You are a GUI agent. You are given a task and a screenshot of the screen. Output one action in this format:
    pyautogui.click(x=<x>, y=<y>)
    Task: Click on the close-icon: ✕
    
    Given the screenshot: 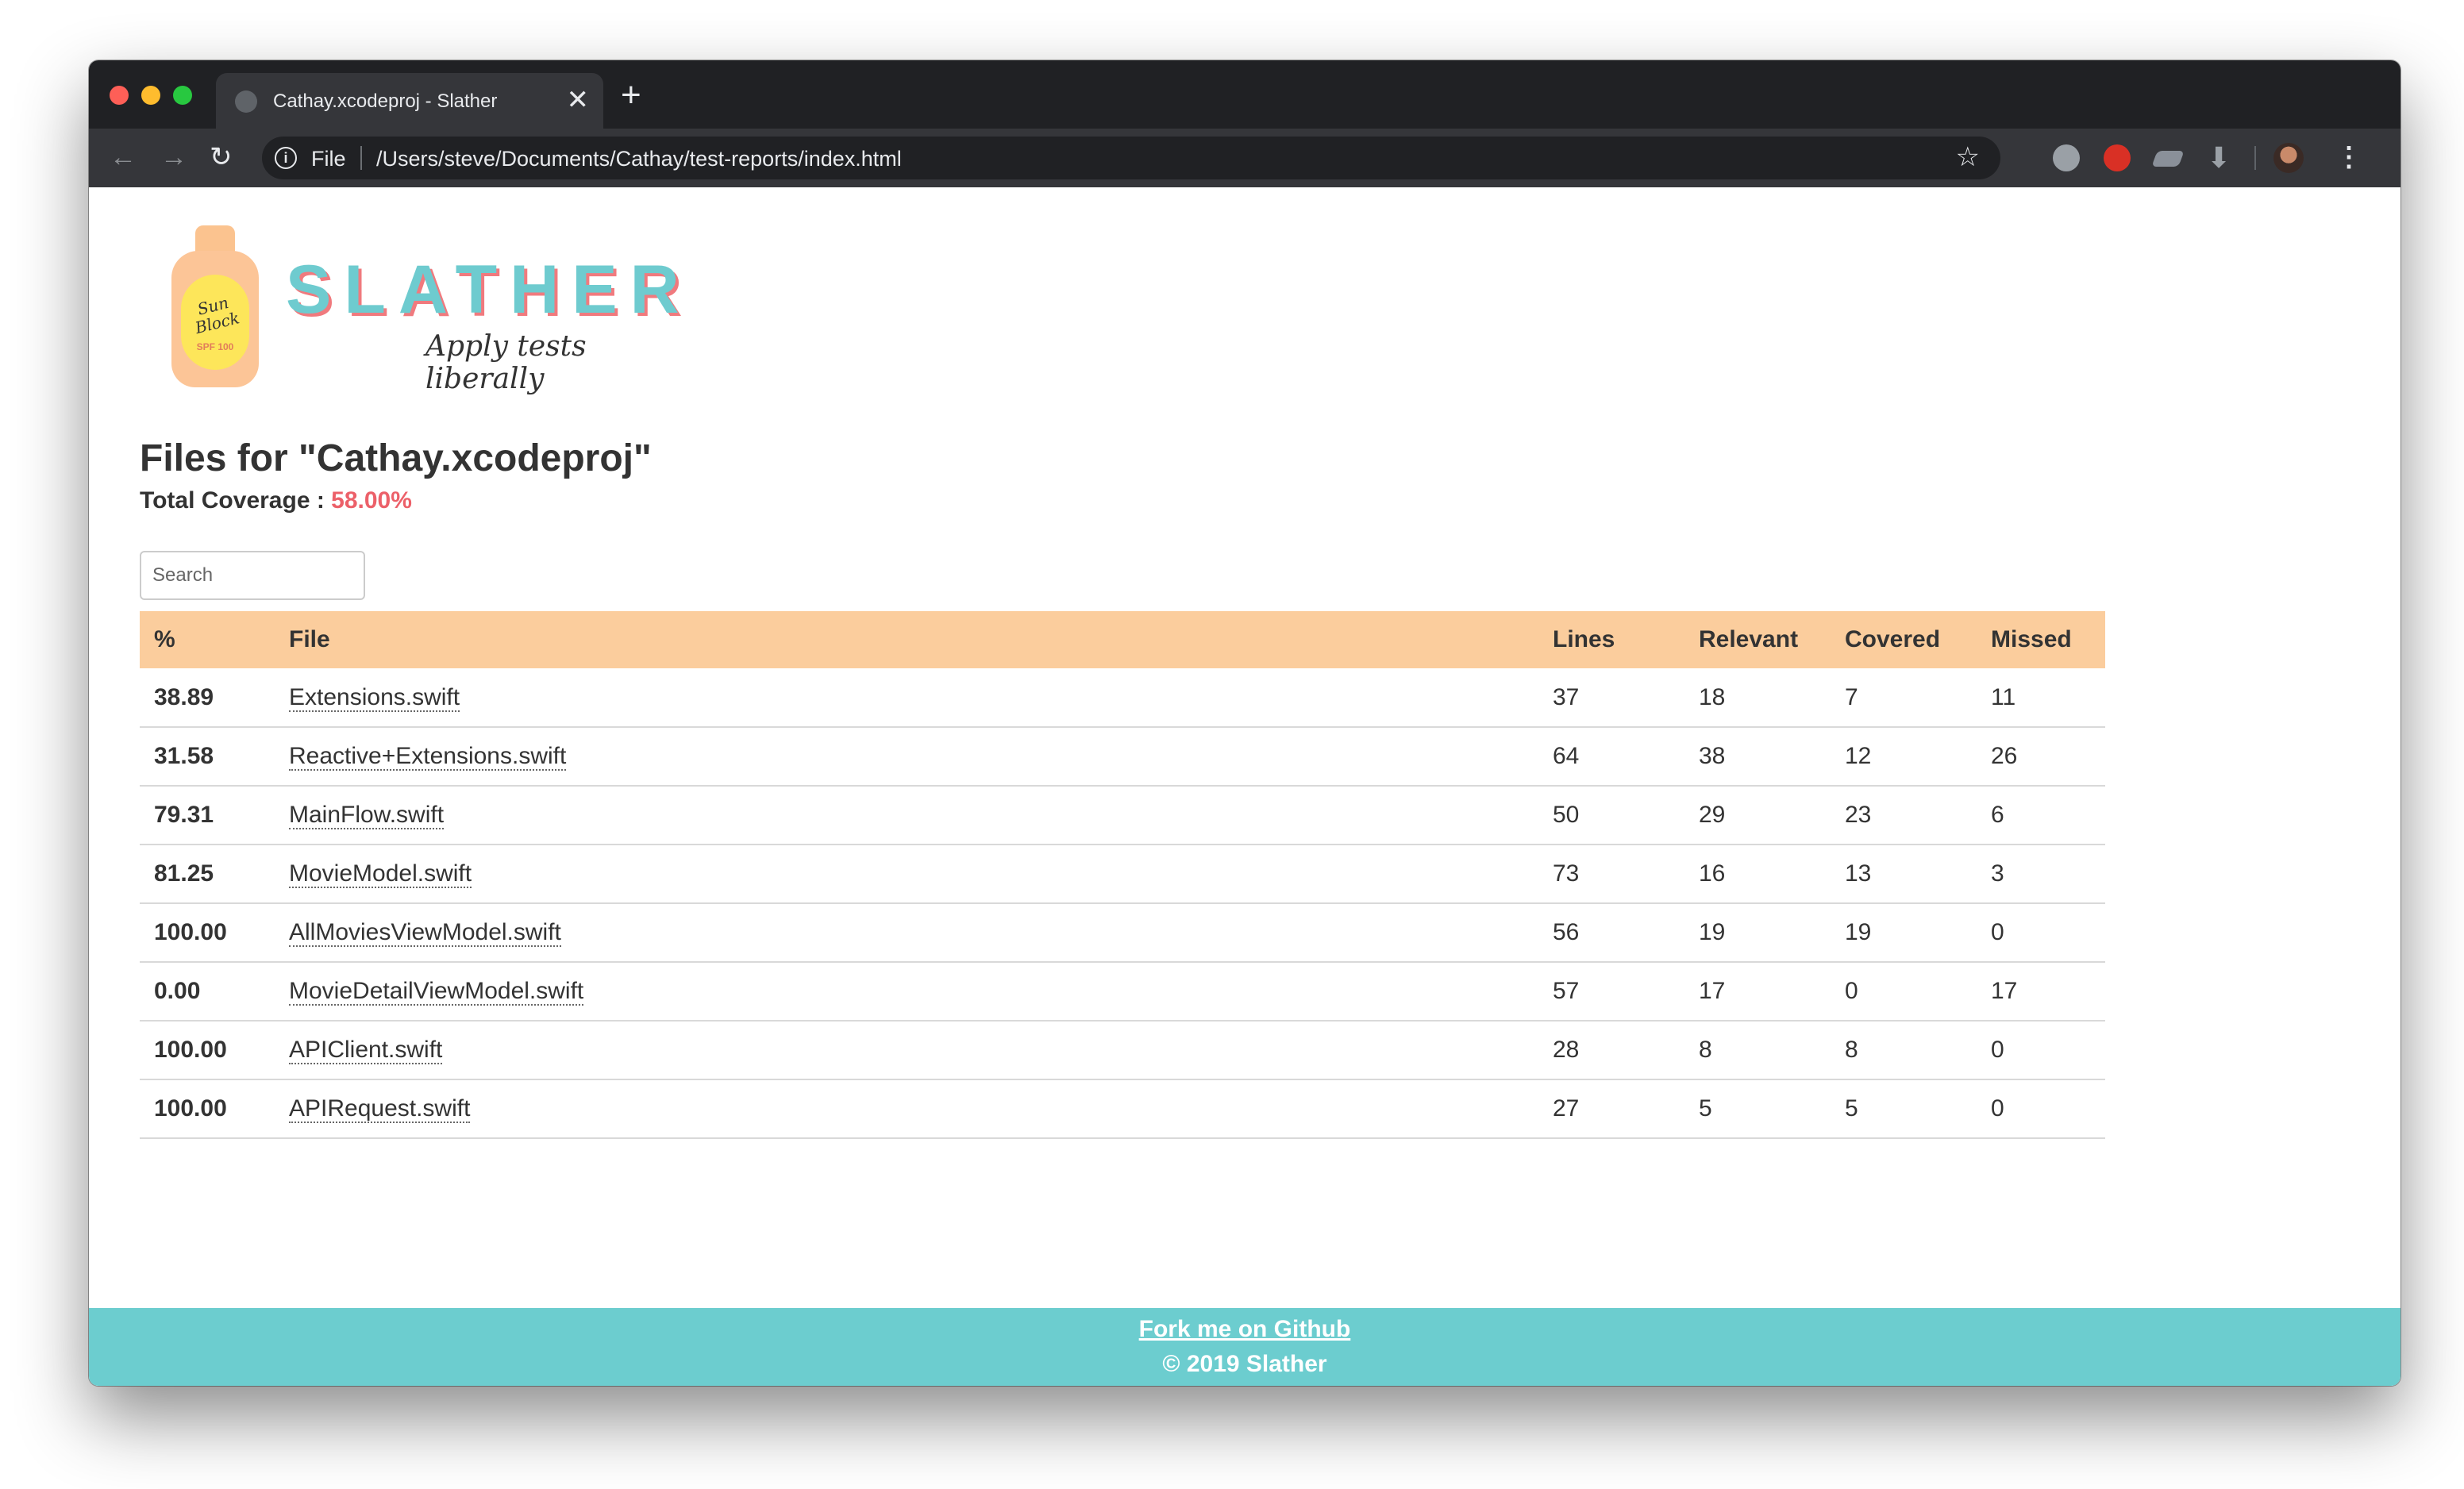 What is the action you would take?
    pyautogui.click(x=578, y=100)
    